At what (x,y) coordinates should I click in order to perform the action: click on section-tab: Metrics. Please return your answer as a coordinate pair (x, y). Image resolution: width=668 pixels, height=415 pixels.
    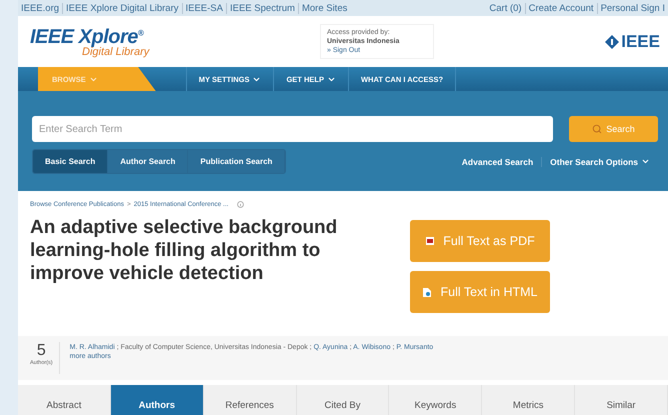
    Looking at the image, I should click on (529, 400).